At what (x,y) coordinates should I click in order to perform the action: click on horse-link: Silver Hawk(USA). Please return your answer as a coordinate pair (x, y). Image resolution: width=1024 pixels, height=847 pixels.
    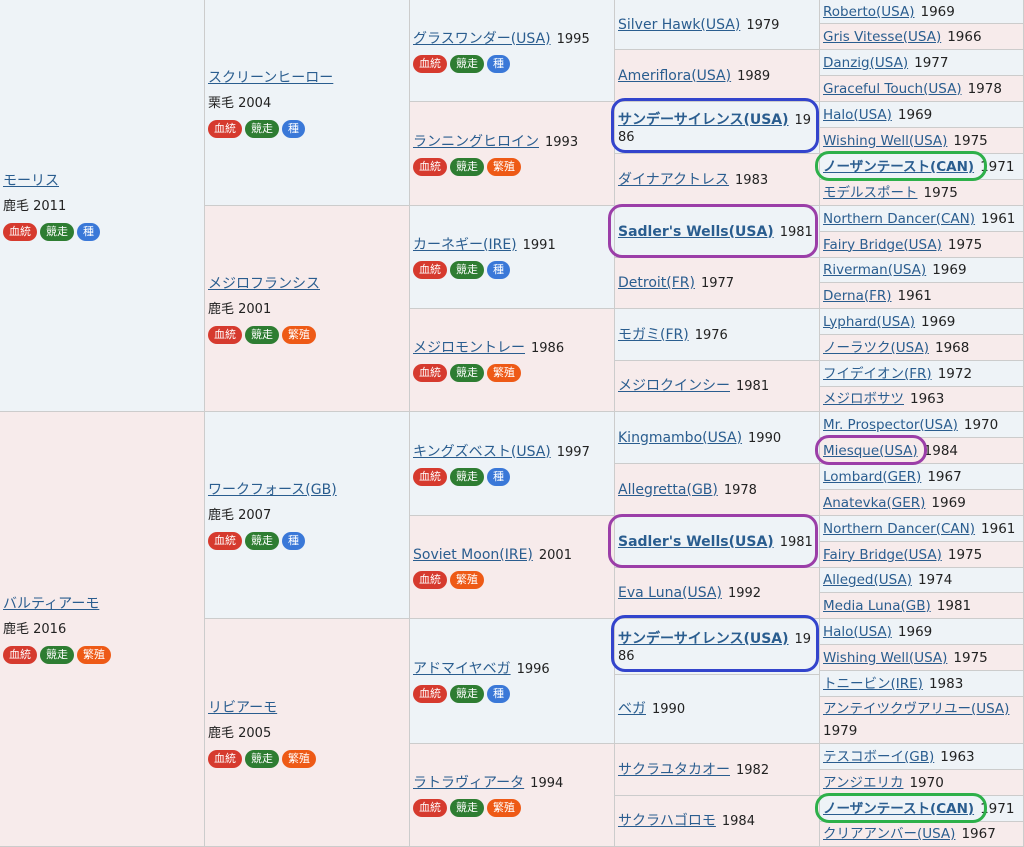
    Looking at the image, I should click on (679, 25).